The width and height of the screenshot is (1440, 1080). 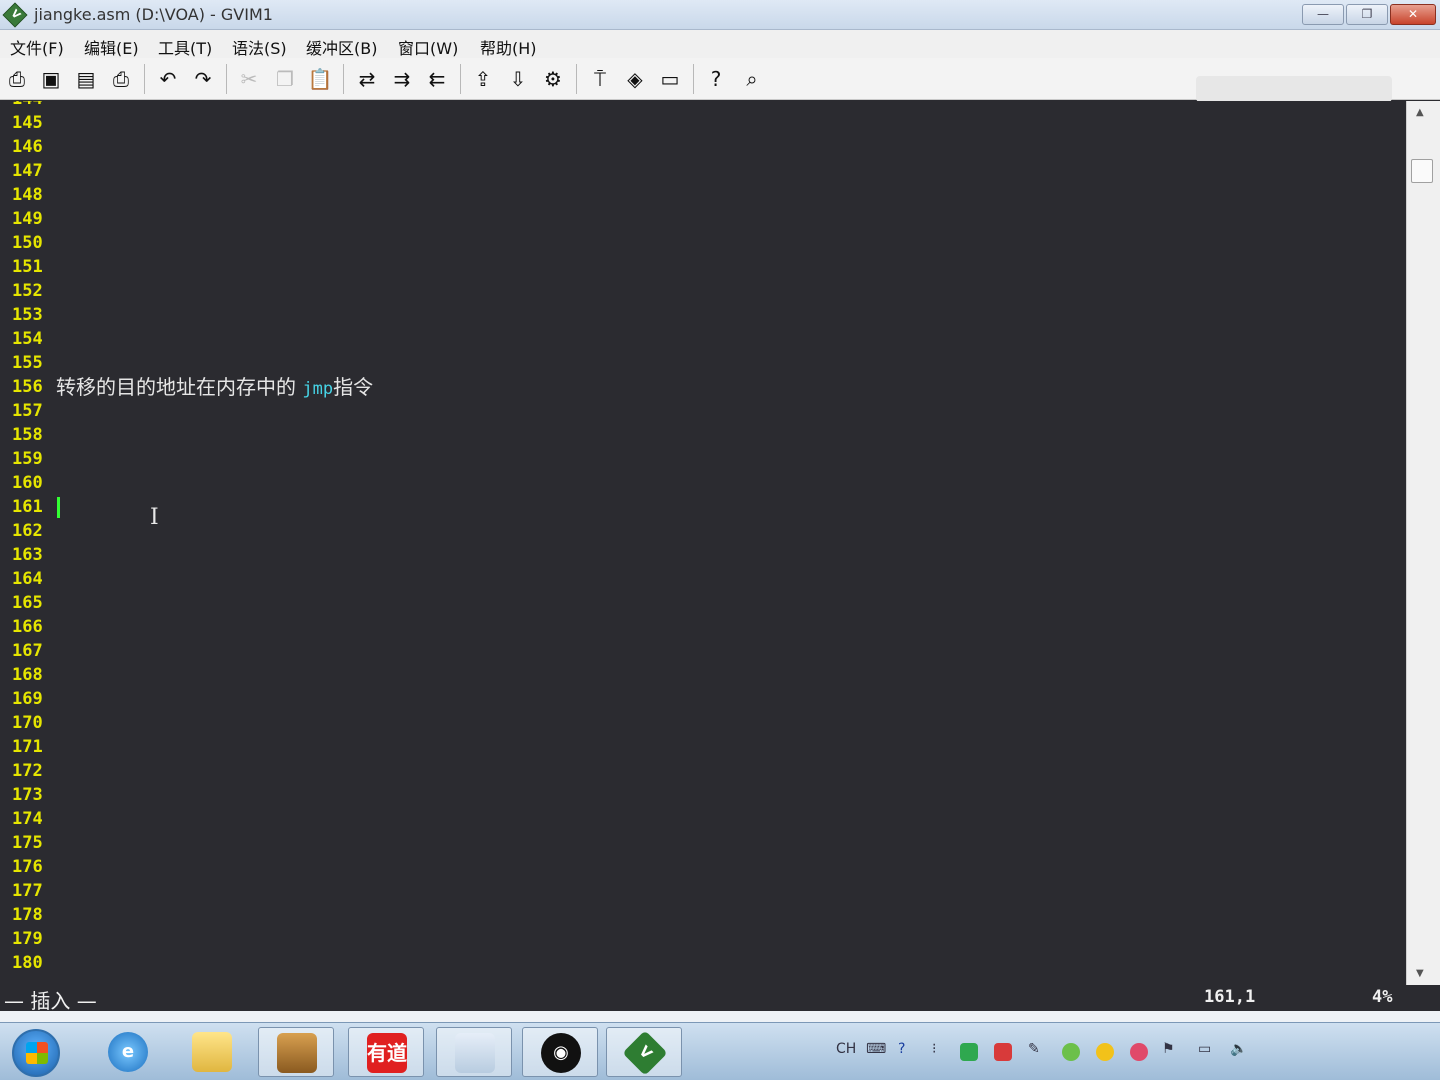 What do you see at coordinates (703, 219) in the screenshot?
I see `editor-line: 149` at bounding box center [703, 219].